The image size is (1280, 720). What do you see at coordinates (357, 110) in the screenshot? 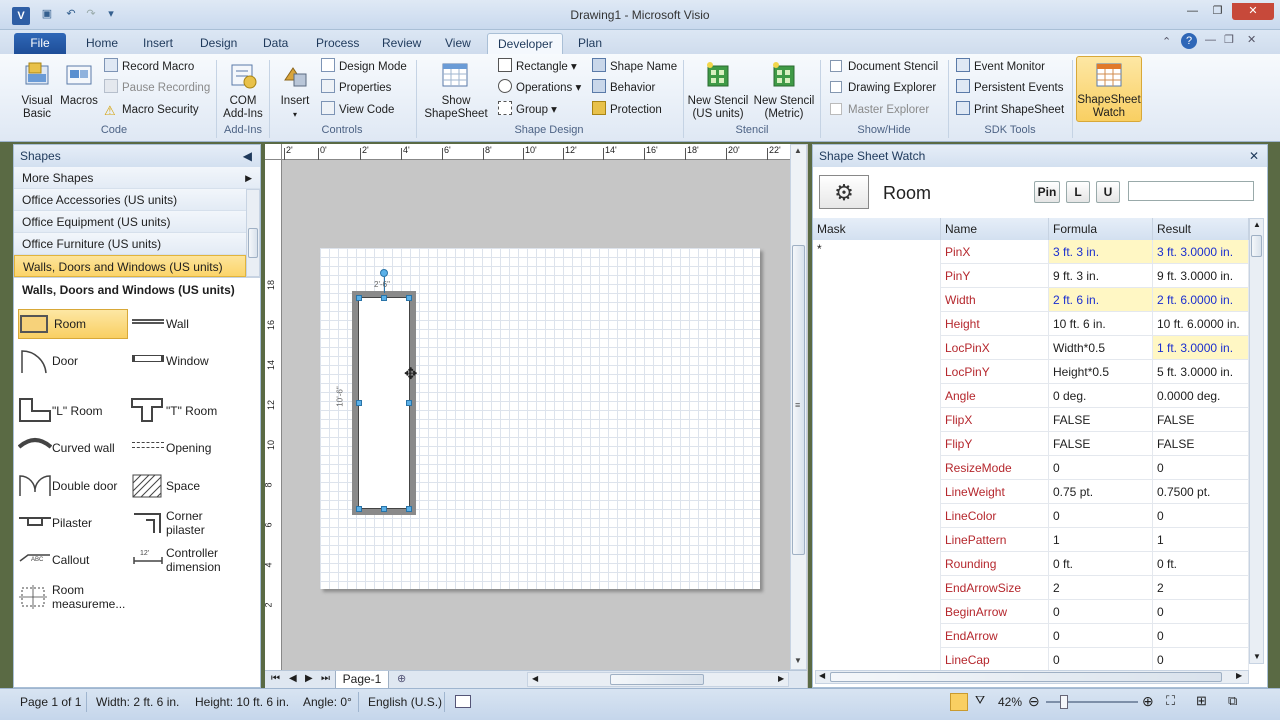
I see `view-code-button: View Code` at bounding box center [357, 110].